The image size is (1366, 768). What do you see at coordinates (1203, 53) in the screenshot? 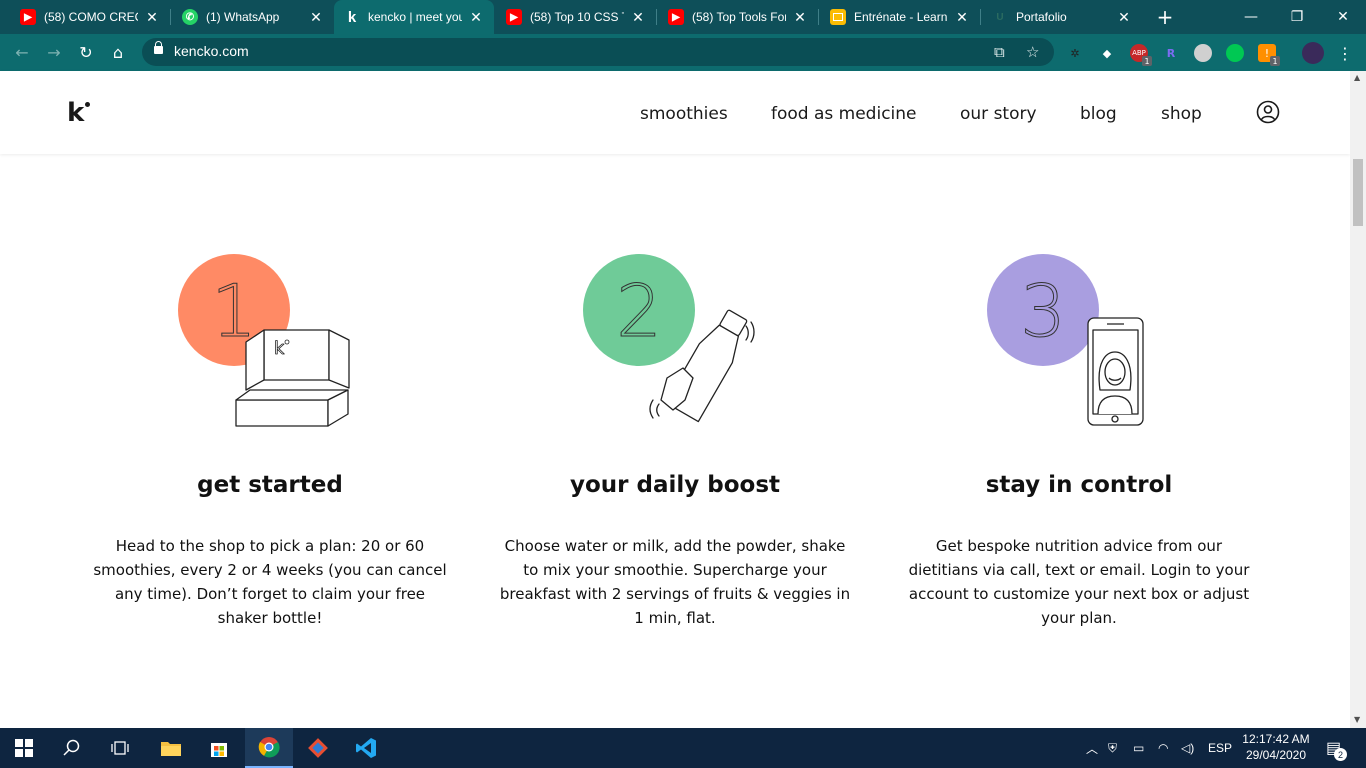
I see `extension-circle-icon` at bounding box center [1203, 53].